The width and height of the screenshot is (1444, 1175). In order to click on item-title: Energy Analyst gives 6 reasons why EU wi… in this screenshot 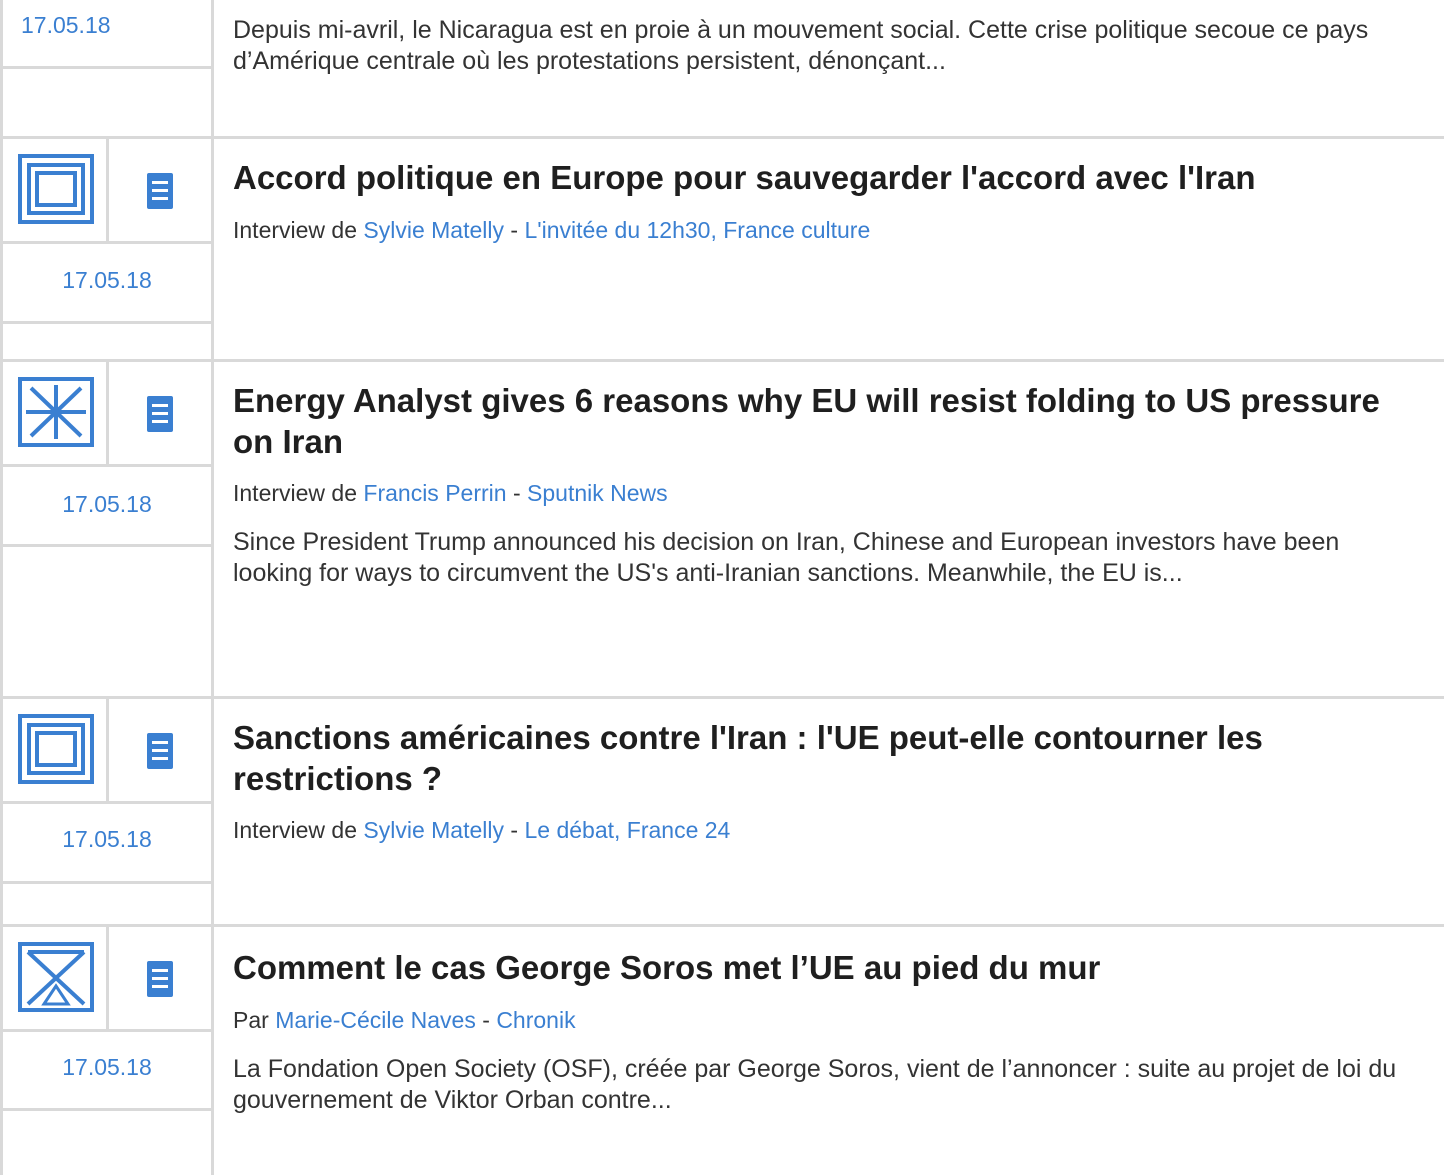, I will do `click(818, 421)`.